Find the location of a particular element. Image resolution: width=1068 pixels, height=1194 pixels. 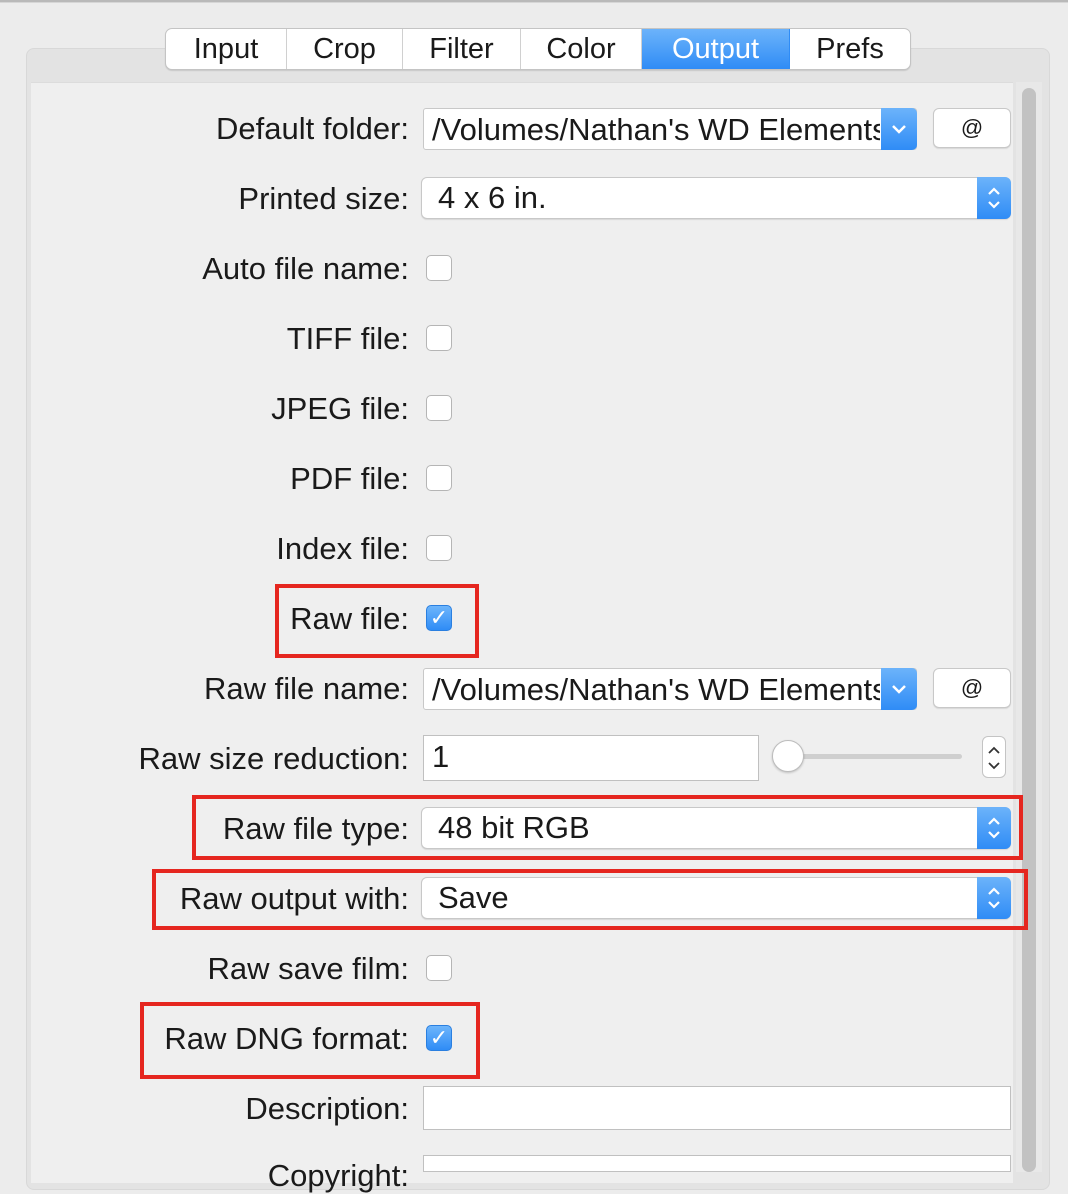

tiff-file-label: TIFF file: is located at coordinates (347, 338).